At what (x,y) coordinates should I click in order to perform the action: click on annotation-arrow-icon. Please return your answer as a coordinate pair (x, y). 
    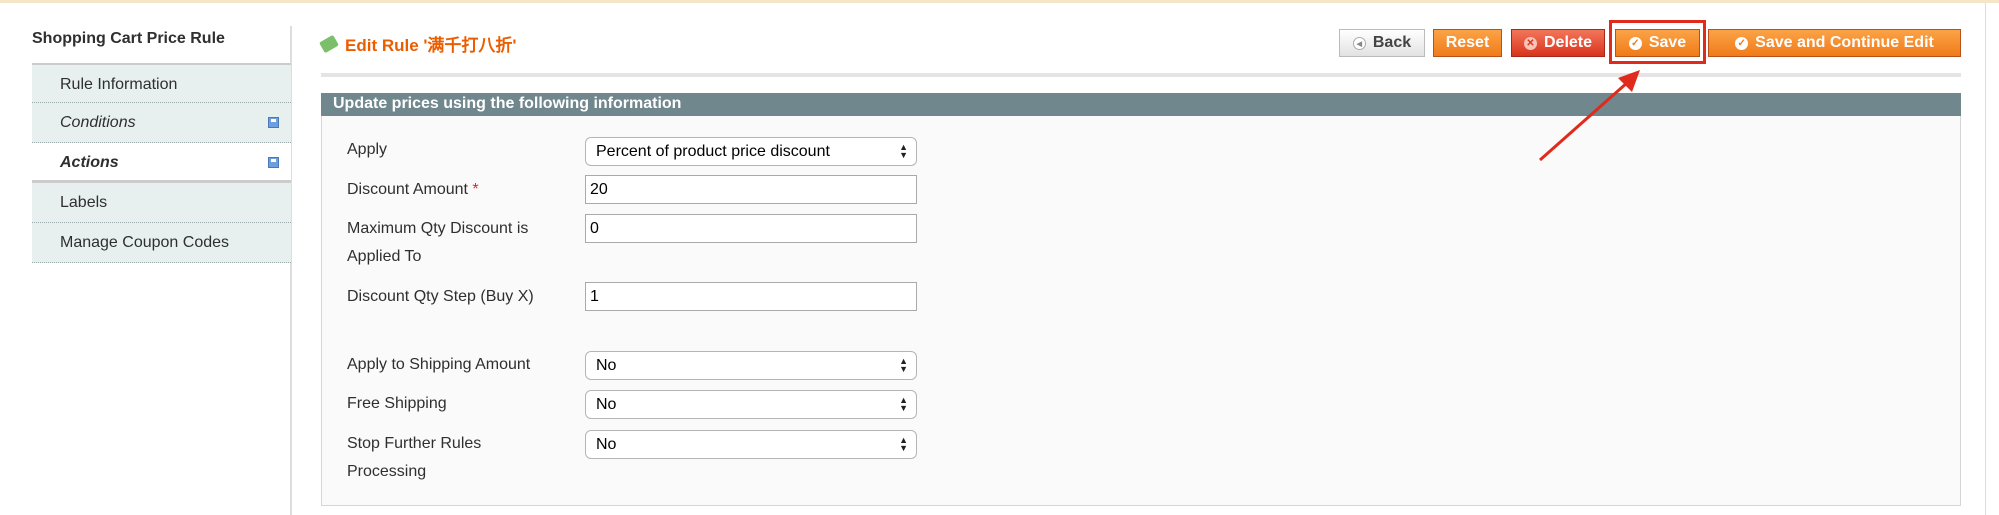
    Looking at the image, I should click on (1589, 116).